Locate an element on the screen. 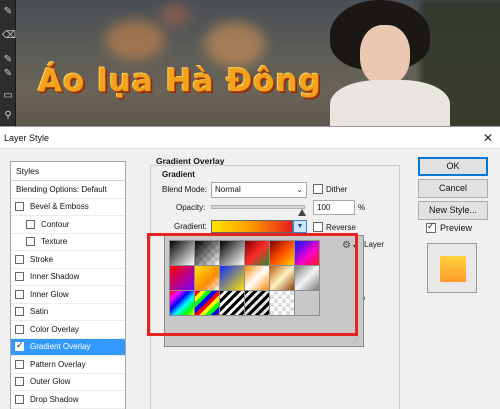 The height and width of the screenshot is (409, 500). reverse-checkbox: Reverse is located at coordinates (334, 227).